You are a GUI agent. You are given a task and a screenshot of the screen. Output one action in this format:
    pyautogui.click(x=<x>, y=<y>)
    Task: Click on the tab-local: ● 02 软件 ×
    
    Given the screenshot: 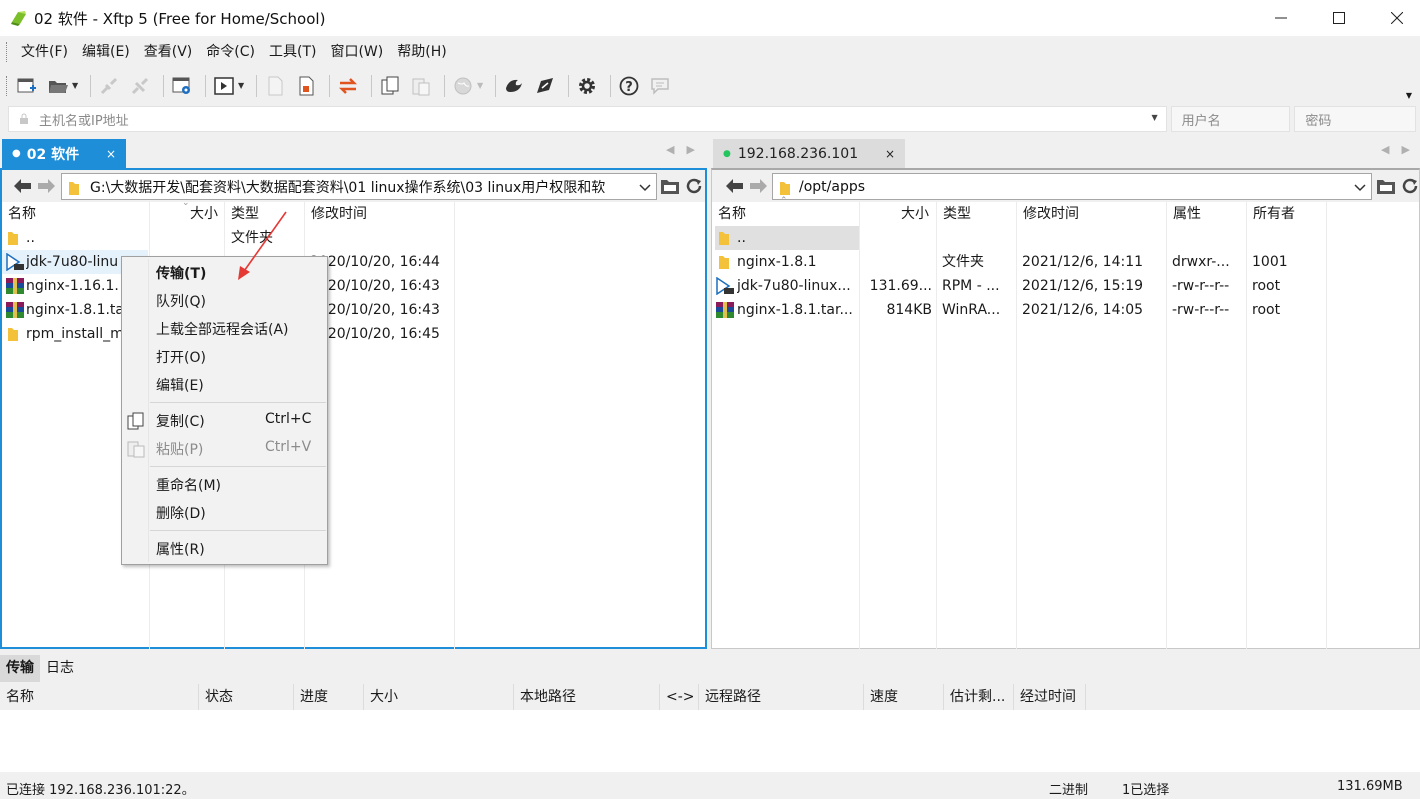 What is the action you would take?
    pyautogui.click(x=64, y=153)
    